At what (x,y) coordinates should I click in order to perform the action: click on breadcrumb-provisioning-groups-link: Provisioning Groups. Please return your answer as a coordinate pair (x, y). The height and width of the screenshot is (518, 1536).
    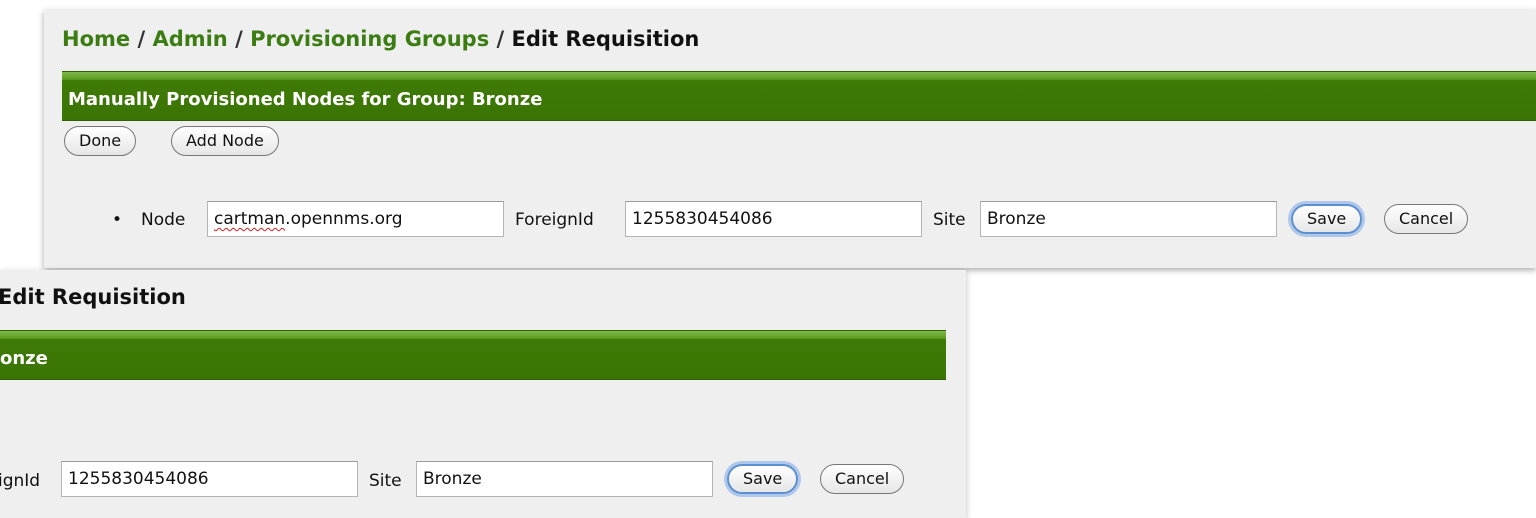
    Looking at the image, I should click on (369, 39).